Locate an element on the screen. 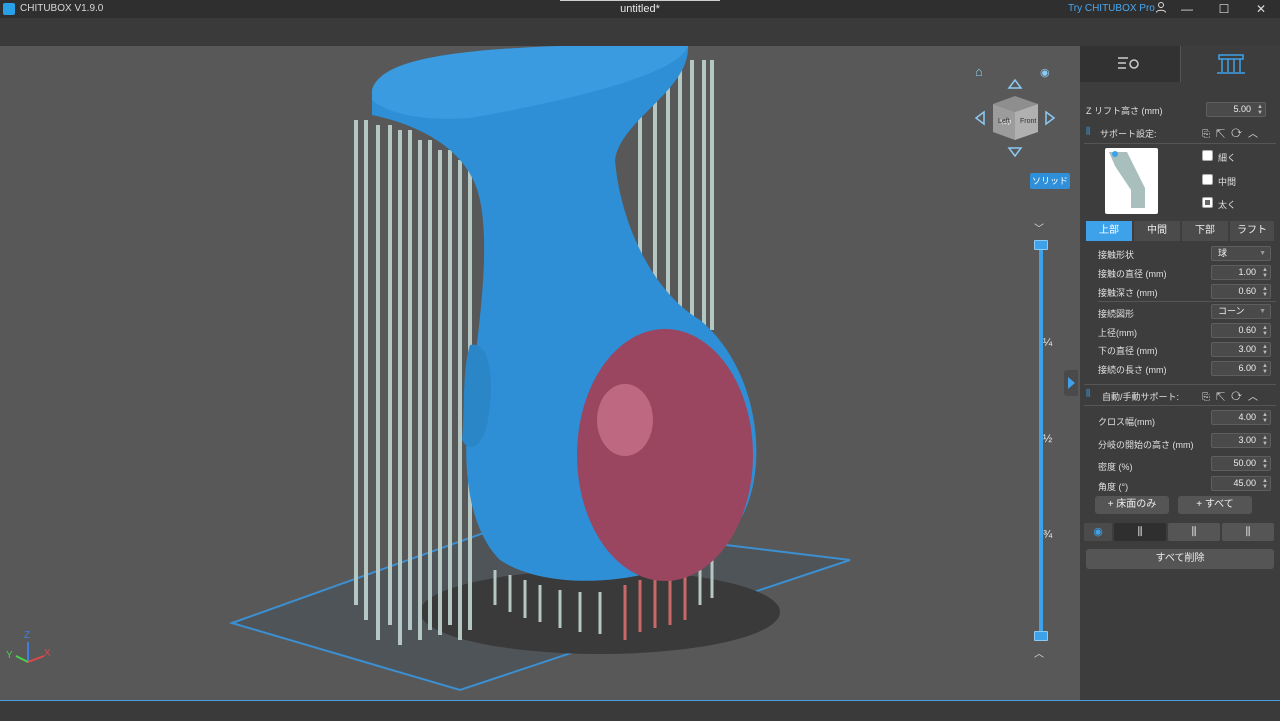 The width and height of the screenshot is (1280, 721). connection-shape-select: コーン ▼ is located at coordinates (1241, 311).